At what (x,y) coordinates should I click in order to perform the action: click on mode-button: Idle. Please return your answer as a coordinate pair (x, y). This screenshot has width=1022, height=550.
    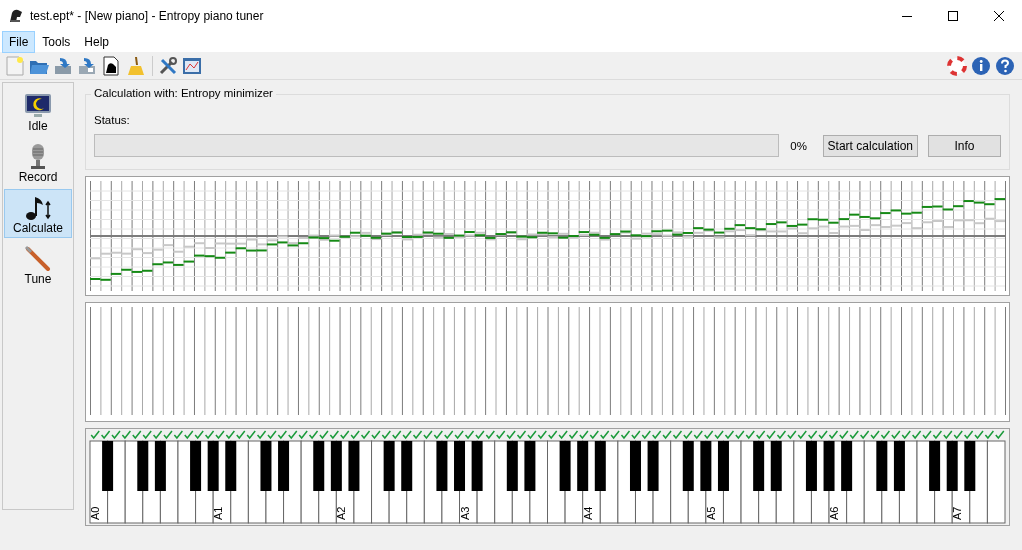
    Looking at the image, I should click on (38, 111).